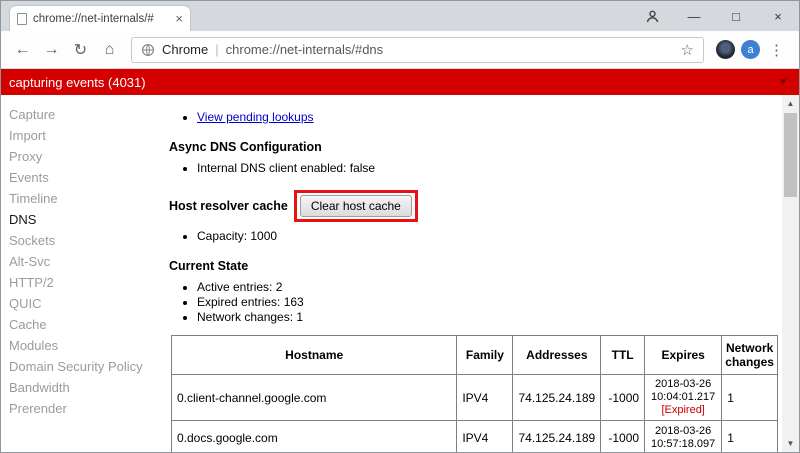 This screenshot has height=453, width=800. I want to click on home-icon: ⌂, so click(109, 49).